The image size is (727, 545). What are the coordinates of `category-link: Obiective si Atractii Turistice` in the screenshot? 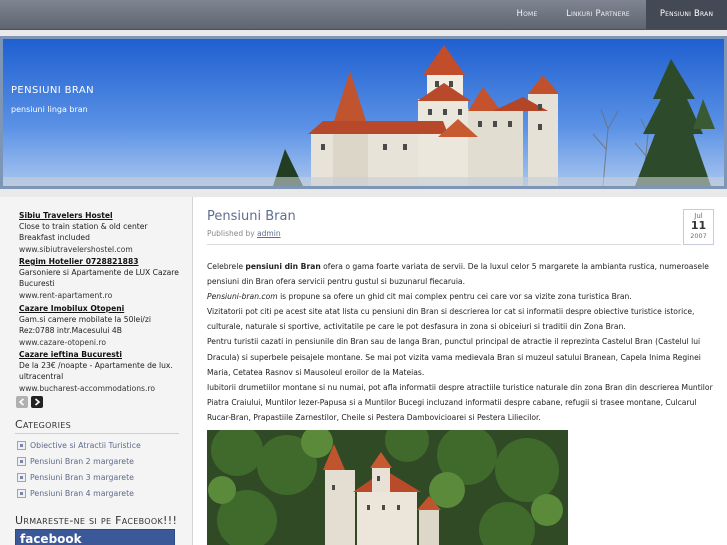 It's located at (99, 446).